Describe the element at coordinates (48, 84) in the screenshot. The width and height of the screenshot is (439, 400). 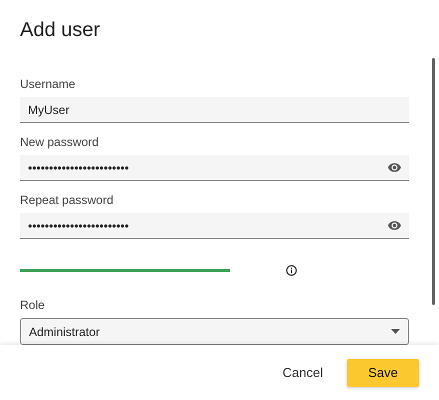
I see `field-label: Username` at that location.